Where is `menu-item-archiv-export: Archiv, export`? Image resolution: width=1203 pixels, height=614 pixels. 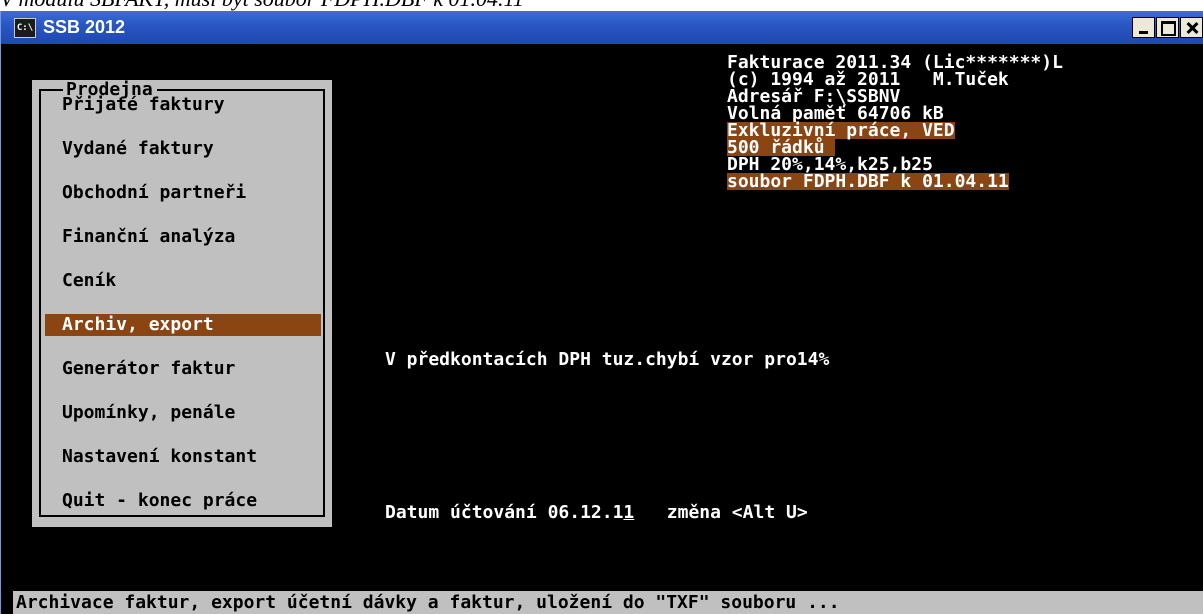
menu-item-archiv-export: Archiv, export is located at coordinates (183, 325).